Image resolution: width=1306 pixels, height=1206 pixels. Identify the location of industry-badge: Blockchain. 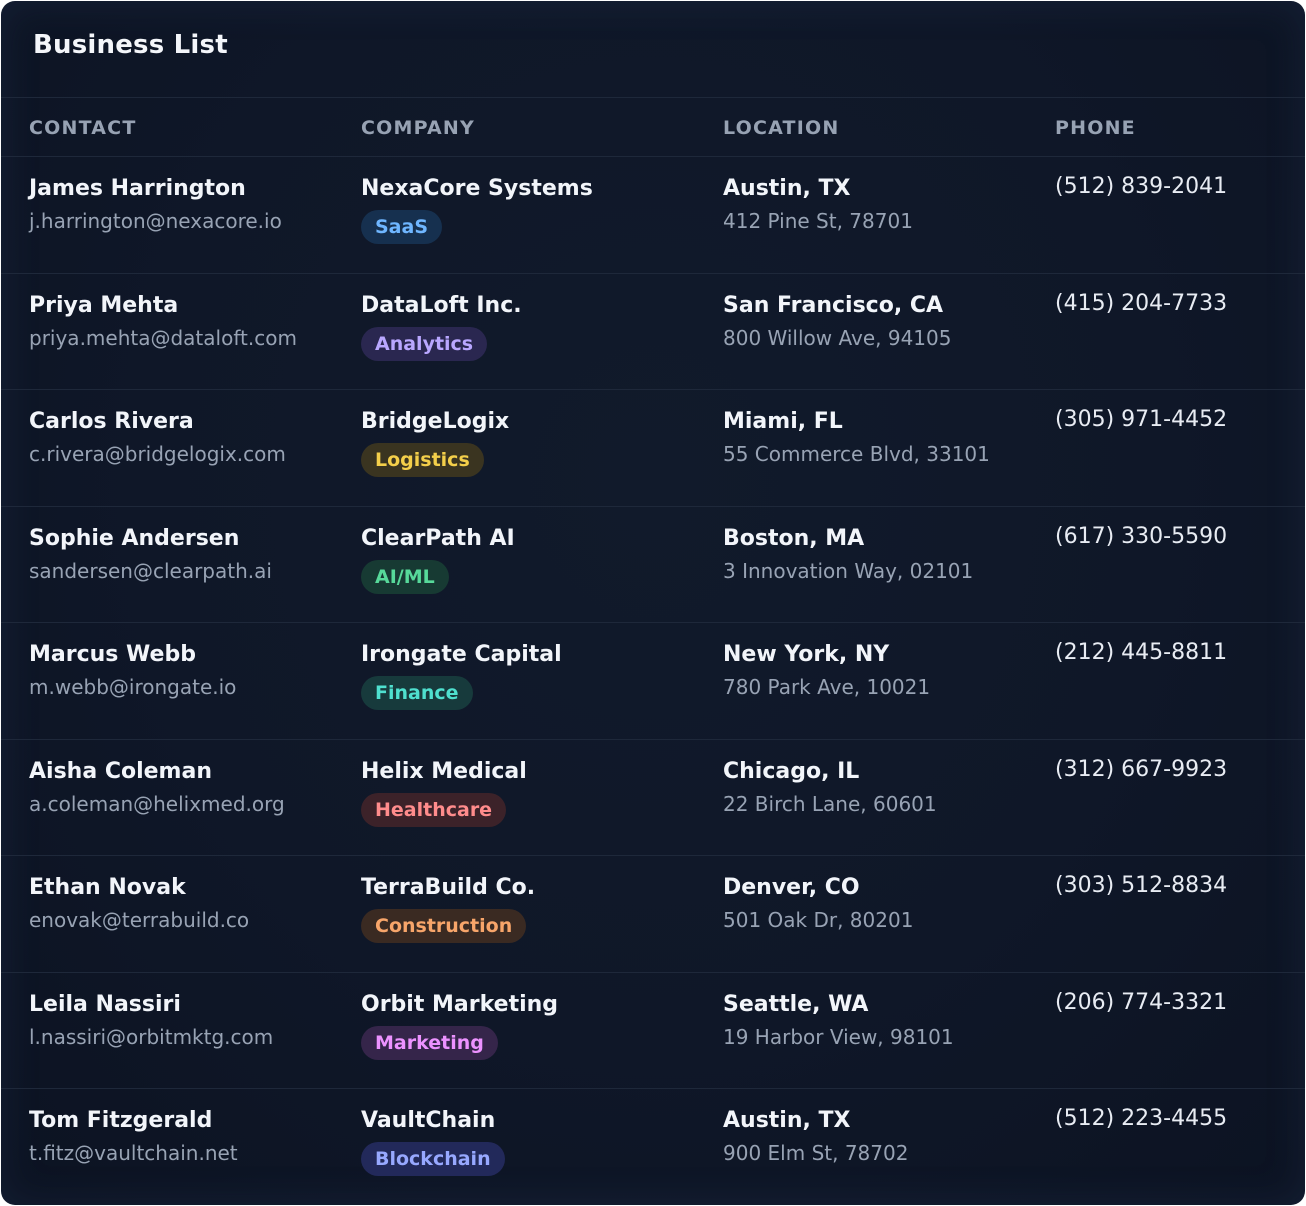
(433, 1159).